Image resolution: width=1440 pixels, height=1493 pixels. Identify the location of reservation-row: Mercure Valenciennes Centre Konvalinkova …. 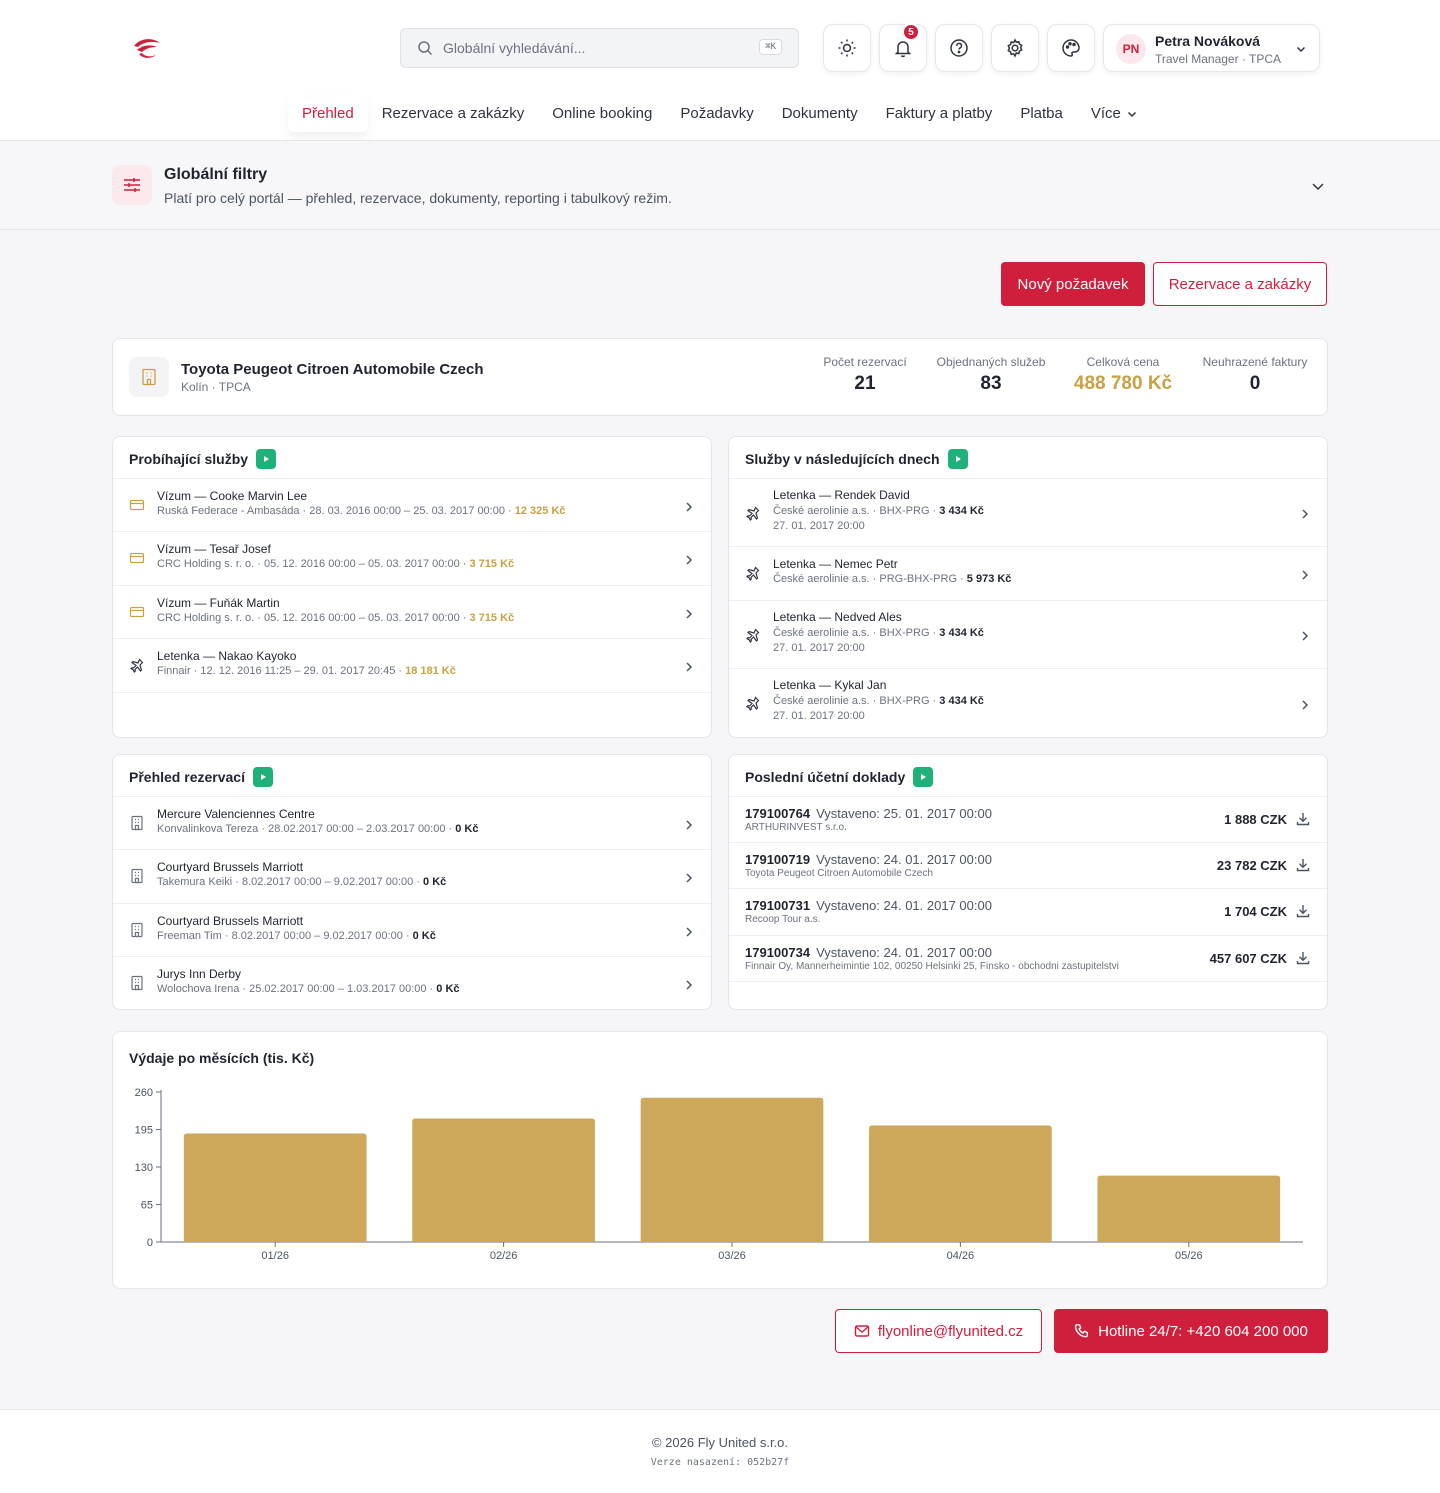
(412, 822).